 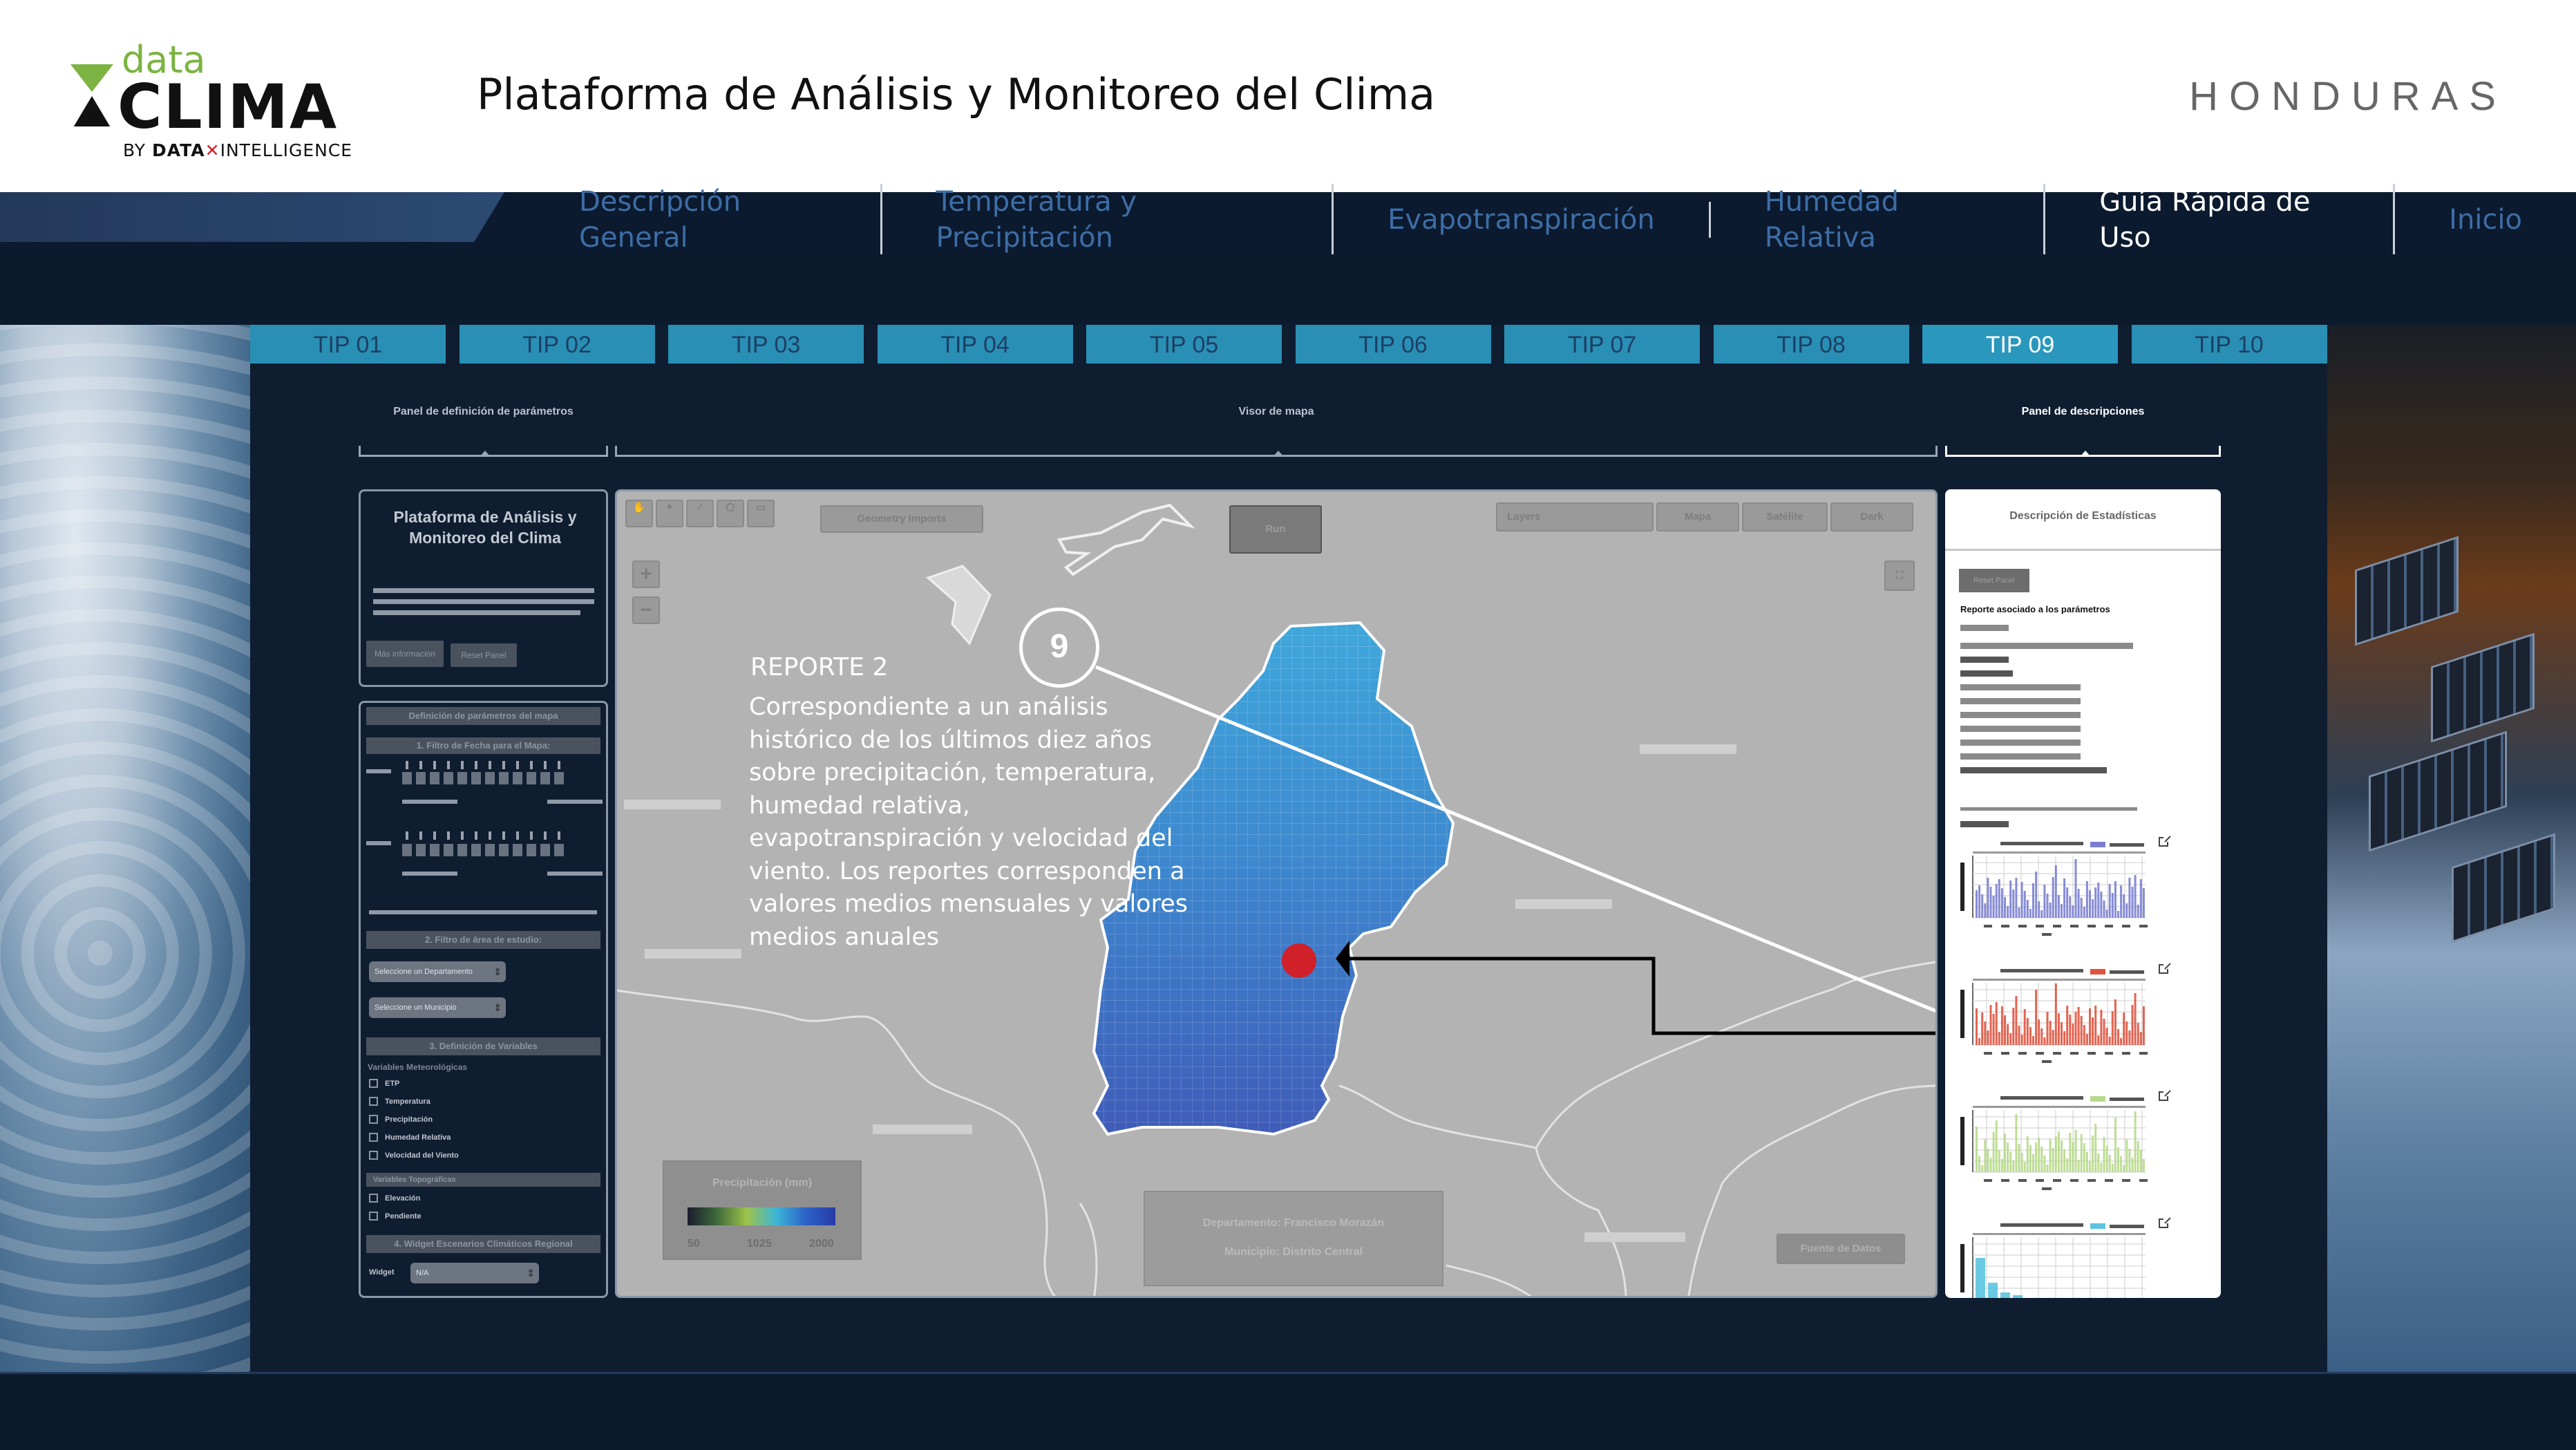 I want to click on reset-descriptions-button: Reset Panel, so click(x=1994, y=580).